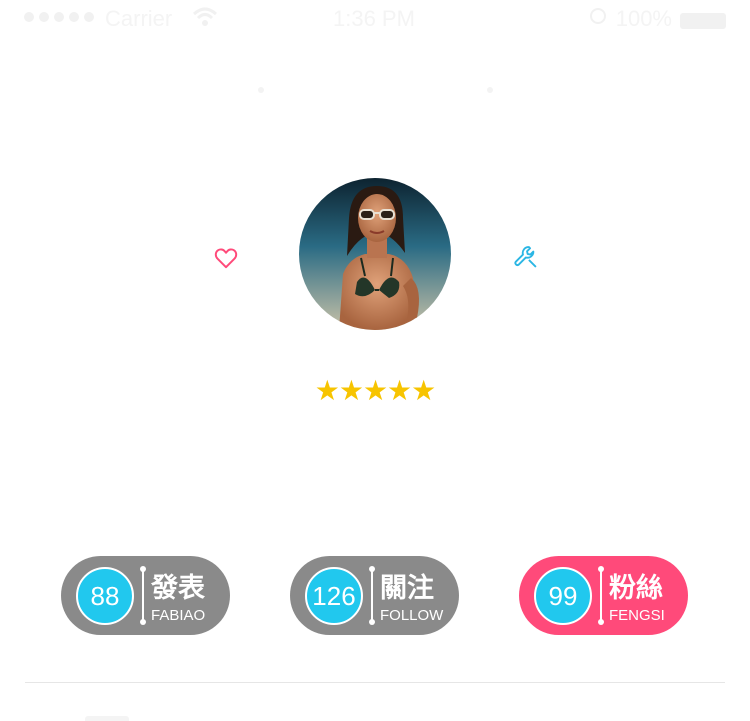  I want to click on section-divider, so click(375, 682).